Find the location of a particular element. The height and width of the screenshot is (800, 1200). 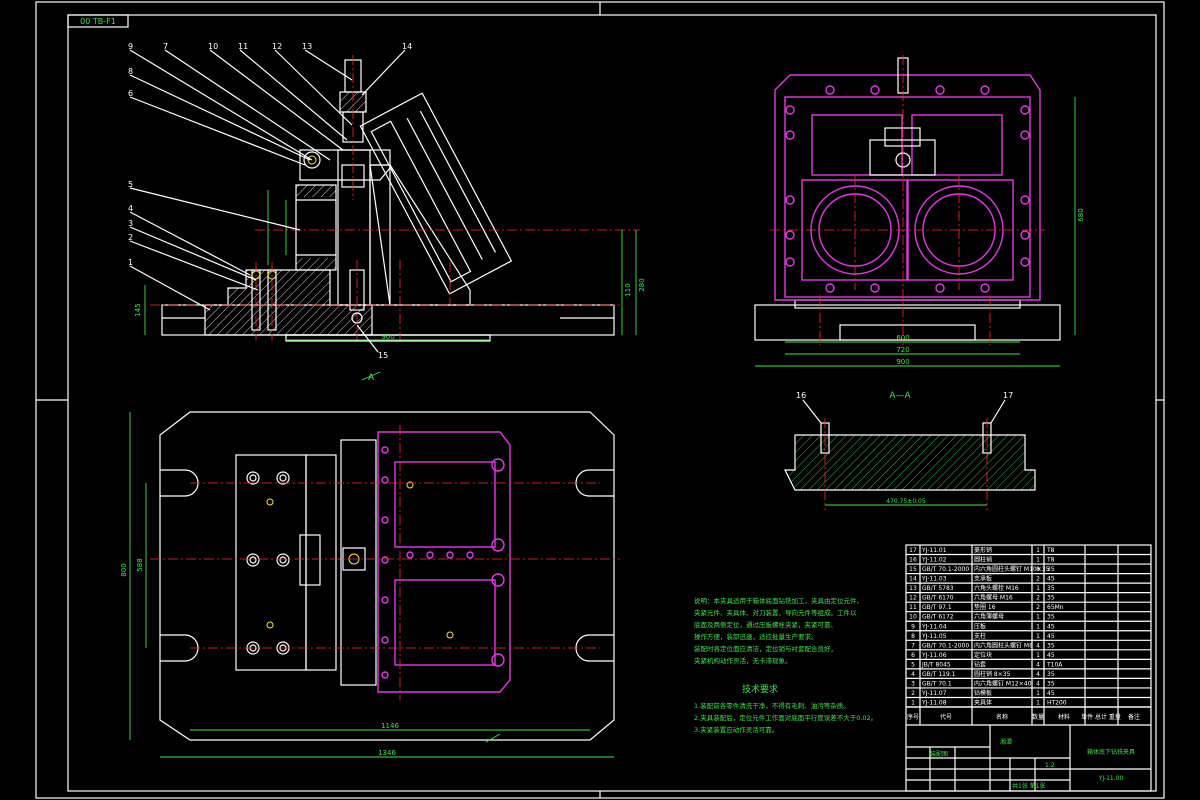

parts-cell-name: 内六角圆柱头螺钉 M8 is located at coordinates (1003, 645).